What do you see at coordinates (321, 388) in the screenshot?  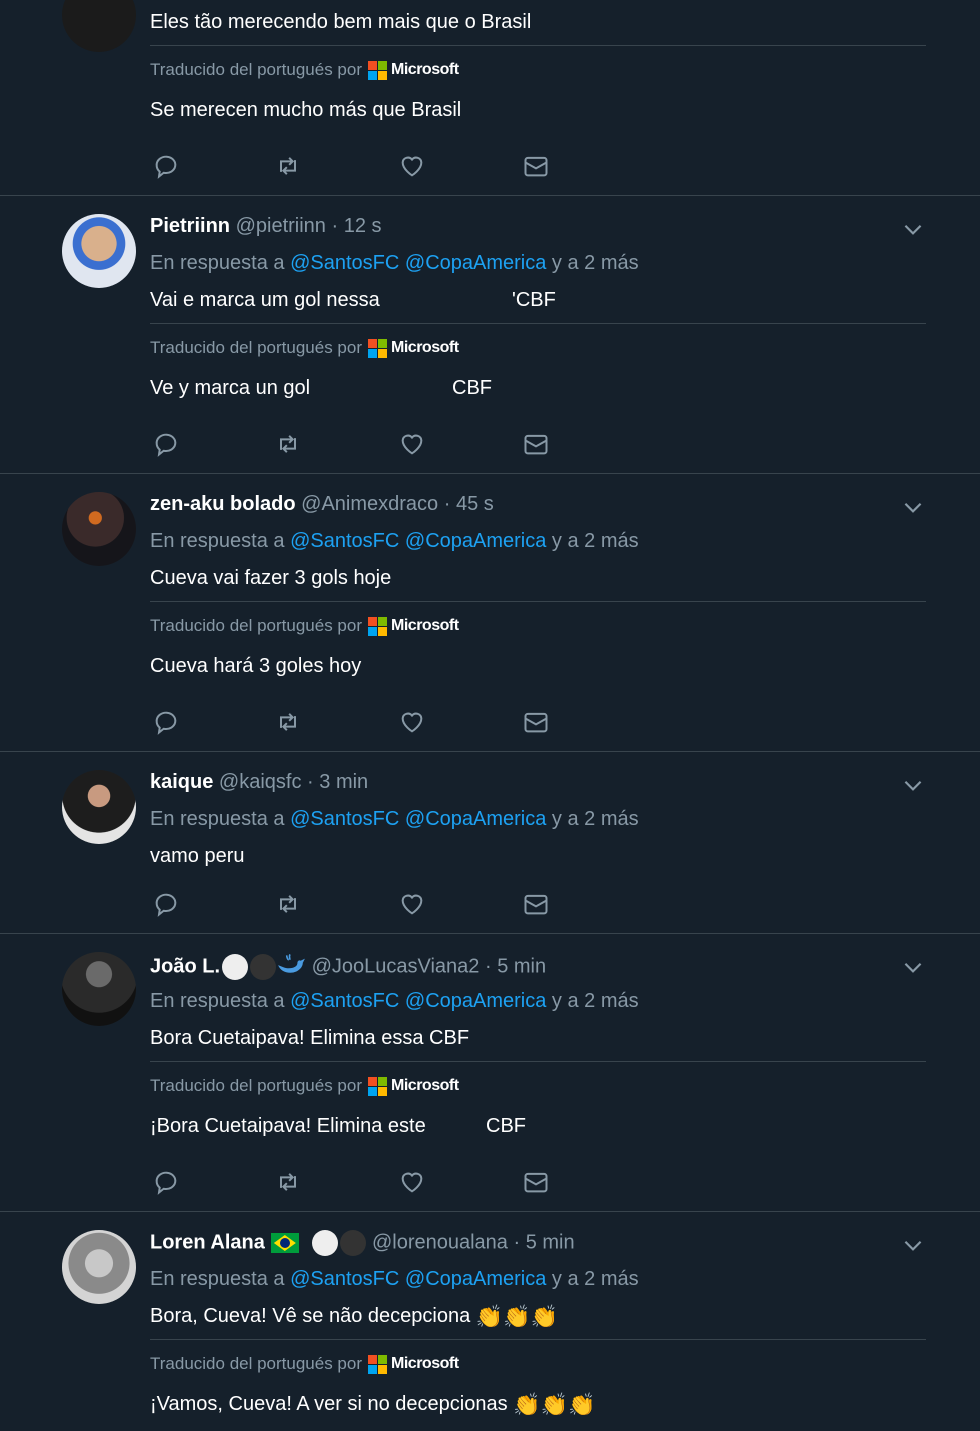 I see `translated-text: Ve y marca un gol CBF` at bounding box center [321, 388].